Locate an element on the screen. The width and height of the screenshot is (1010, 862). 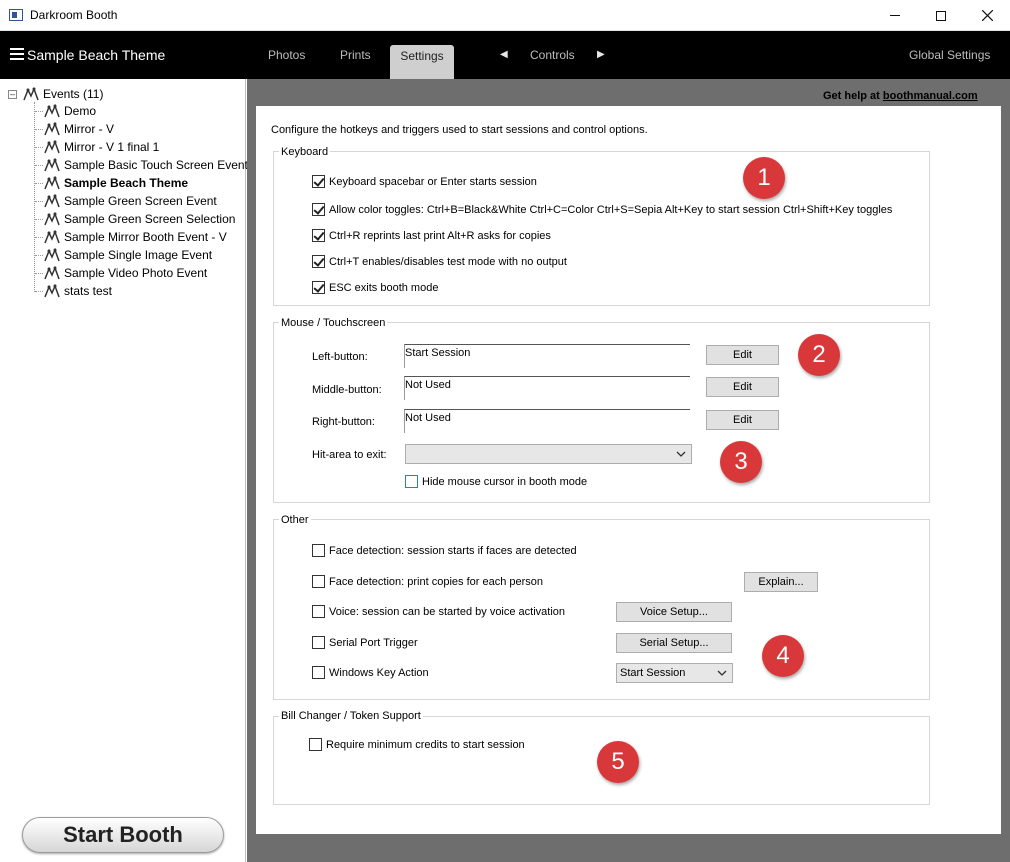
help-text: Get help at boothmanual.com is located at coordinates (900, 96).